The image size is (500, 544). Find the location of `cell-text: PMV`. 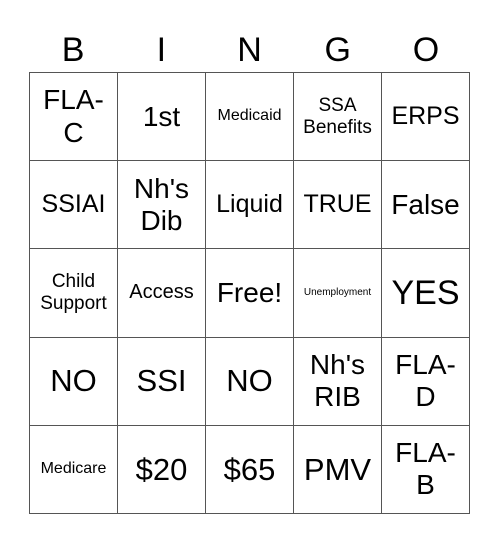

cell-text: PMV is located at coordinates (337, 469).